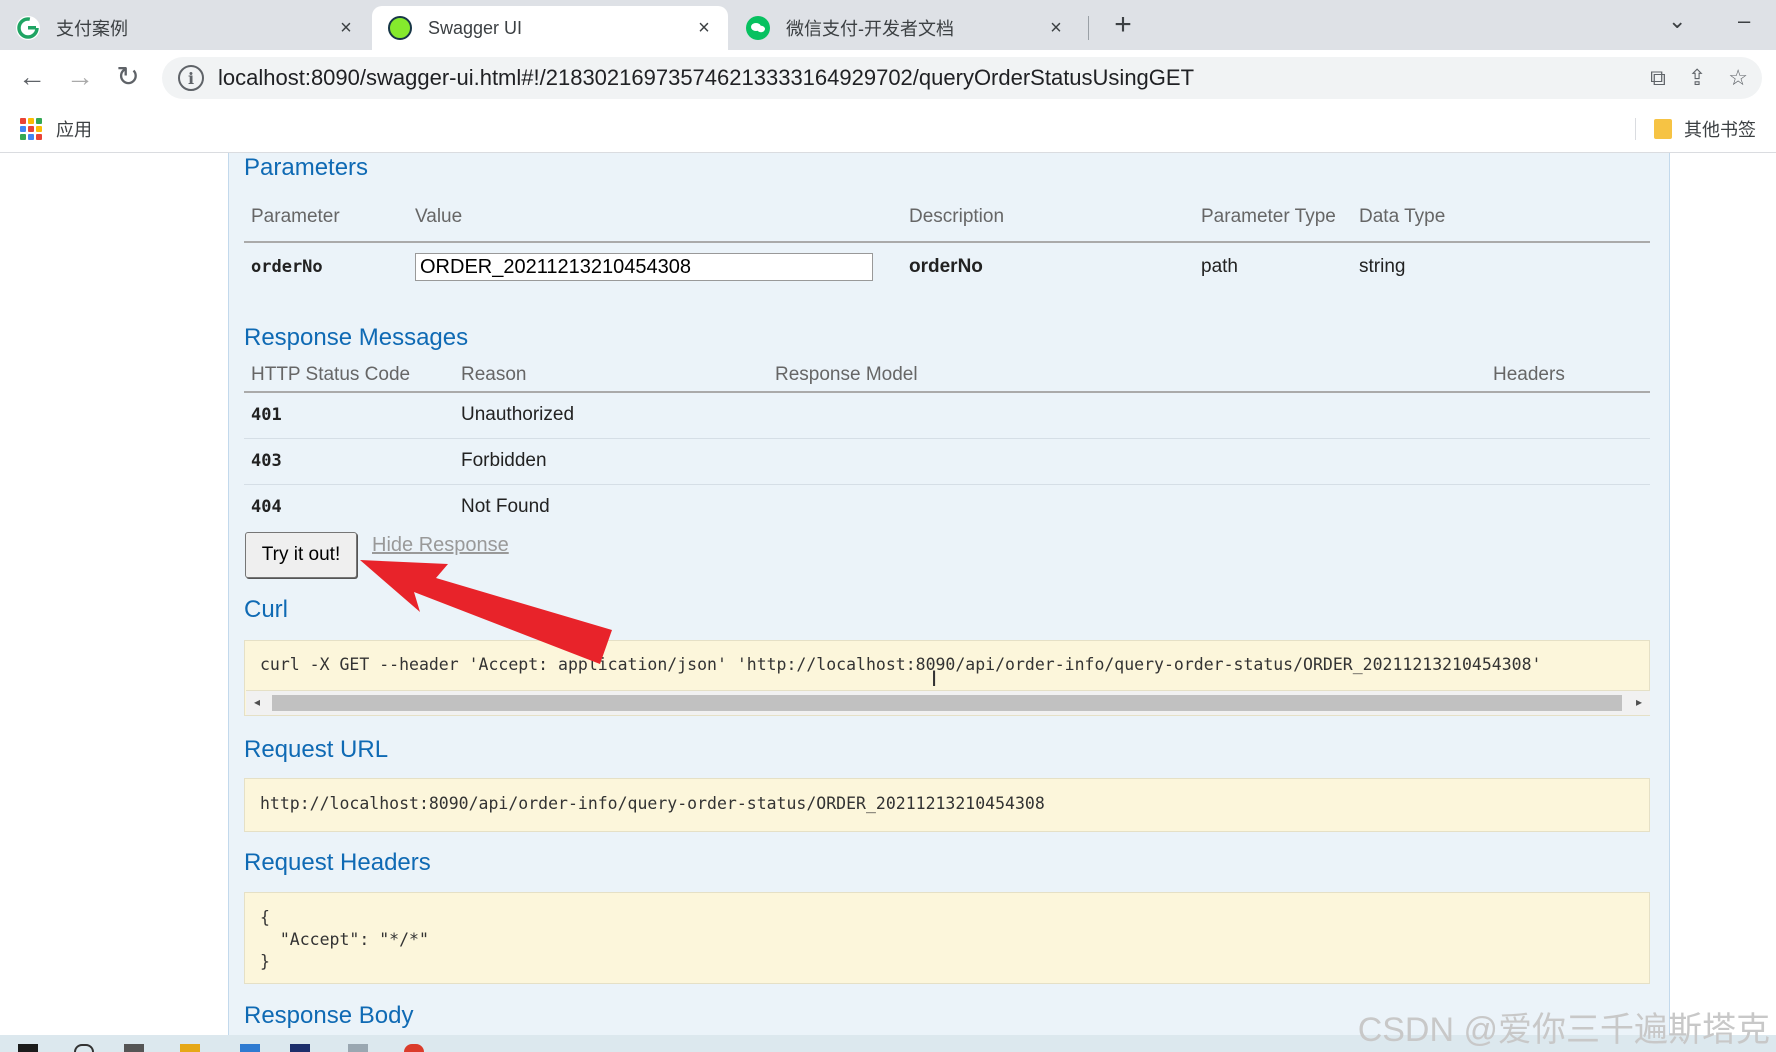 The height and width of the screenshot is (1052, 1776). Describe the element at coordinates (31, 129) in the screenshot. I see `apps-grid-icon` at that location.